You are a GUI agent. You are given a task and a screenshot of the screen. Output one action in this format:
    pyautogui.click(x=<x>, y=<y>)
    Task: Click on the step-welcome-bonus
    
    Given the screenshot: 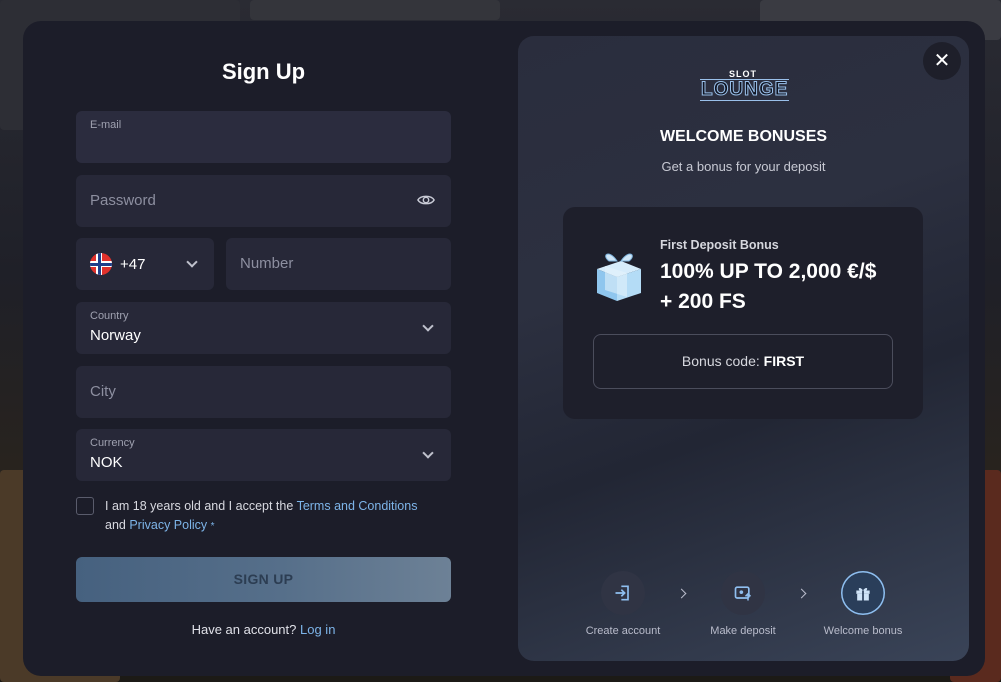 What is the action you would take?
    pyautogui.click(x=863, y=593)
    